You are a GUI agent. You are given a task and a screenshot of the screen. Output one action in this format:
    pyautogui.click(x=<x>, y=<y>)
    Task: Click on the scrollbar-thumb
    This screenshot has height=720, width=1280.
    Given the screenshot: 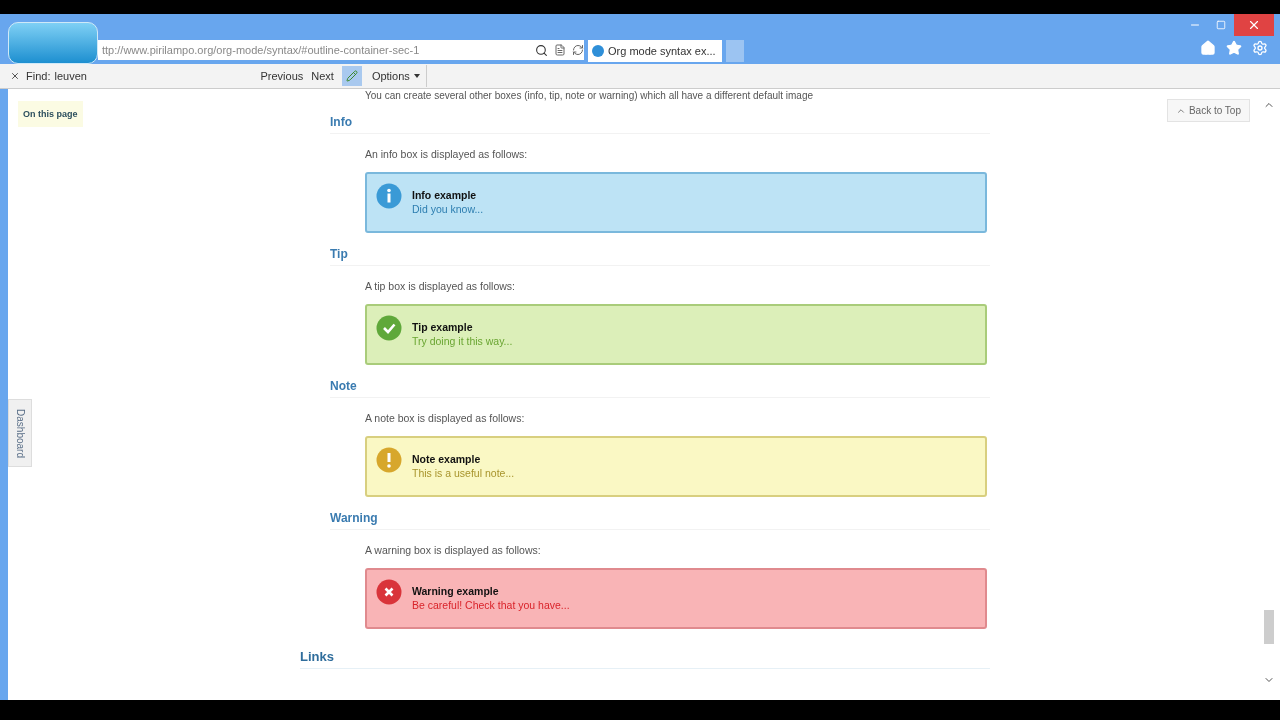 What is the action you would take?
    pyautogui.click(x=1269, y=627)
    